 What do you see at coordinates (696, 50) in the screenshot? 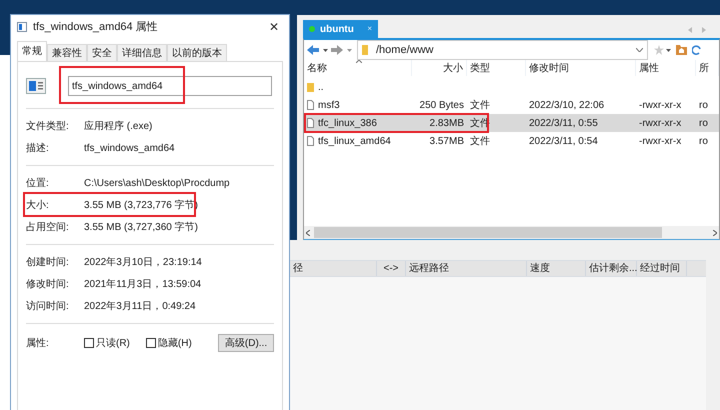
I see `refresh-icon` at bounding box center [696, 50].